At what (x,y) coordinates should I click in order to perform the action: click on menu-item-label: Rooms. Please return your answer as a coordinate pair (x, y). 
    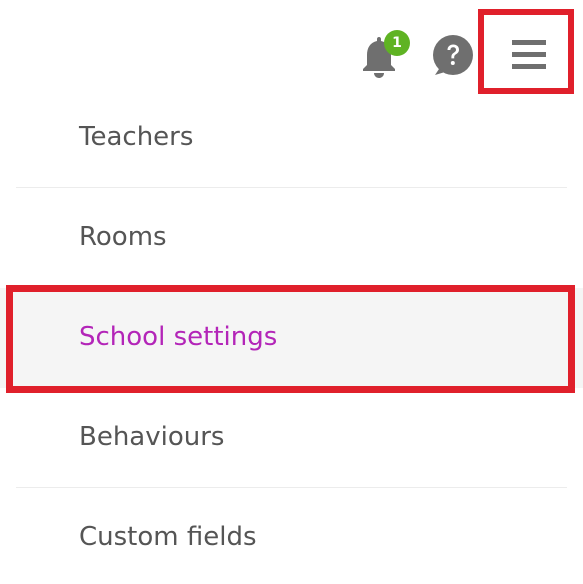
    Looking at the image, I should click on (123, 237).